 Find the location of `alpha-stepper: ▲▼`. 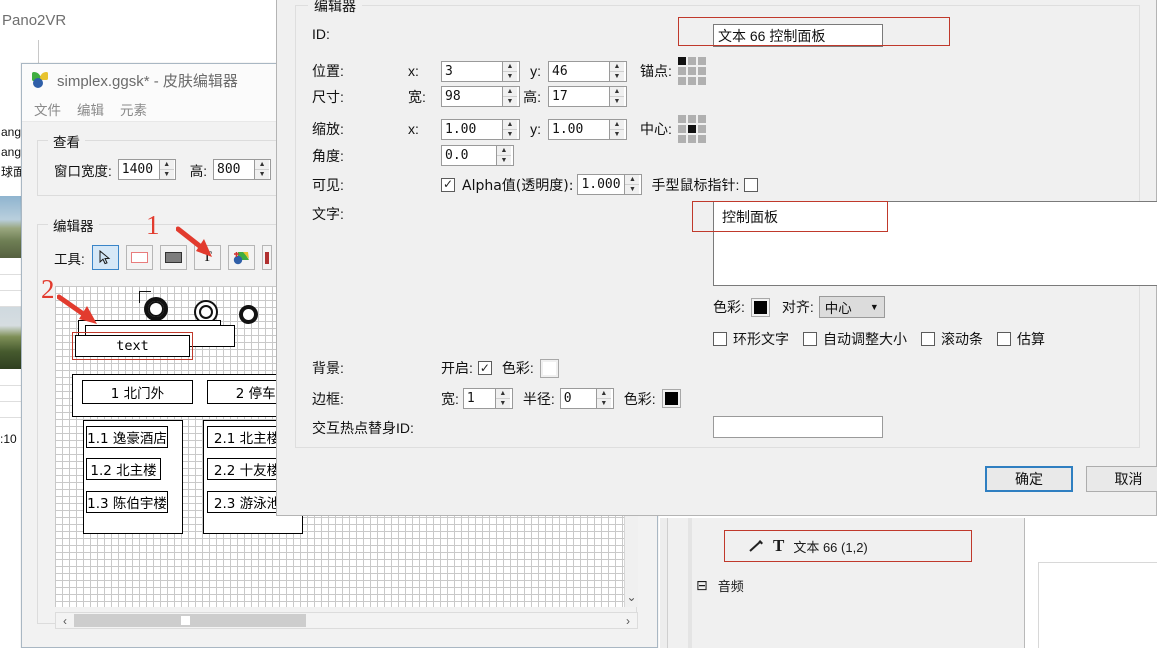

alpha-stepper: ▲▼ is located at coordinates (610, 184).